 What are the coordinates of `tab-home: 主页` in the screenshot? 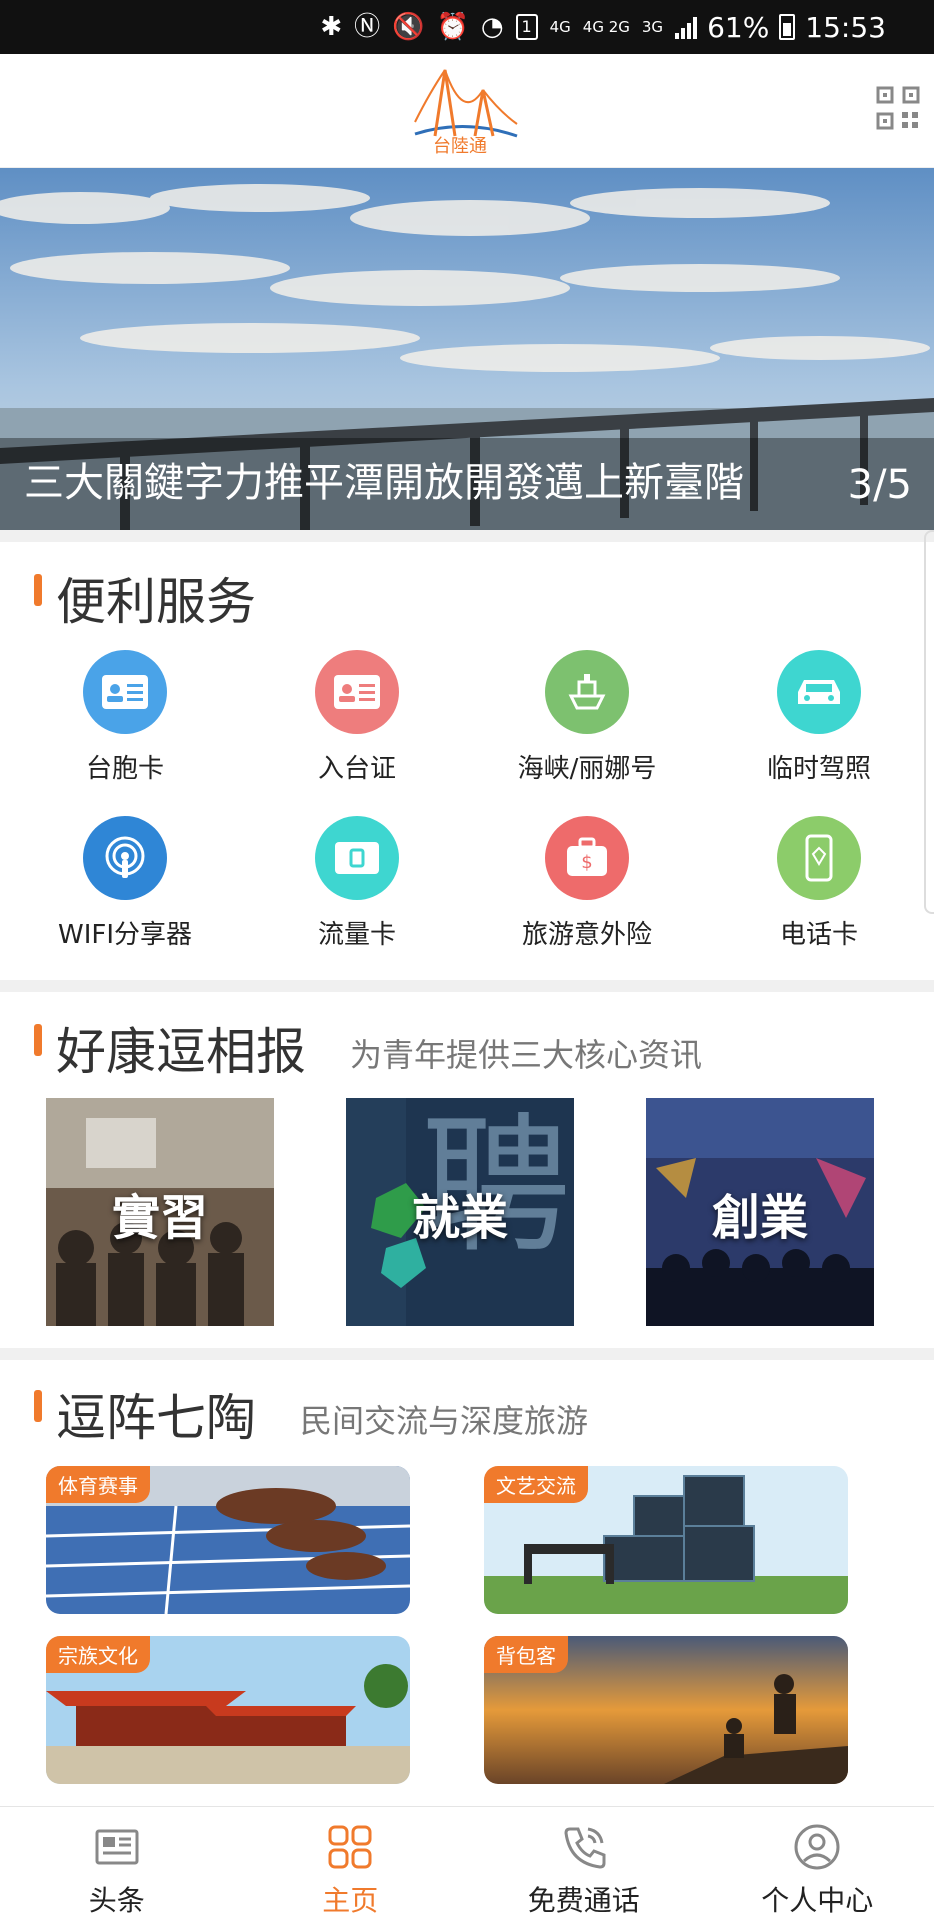 It's located at (351, 1863).